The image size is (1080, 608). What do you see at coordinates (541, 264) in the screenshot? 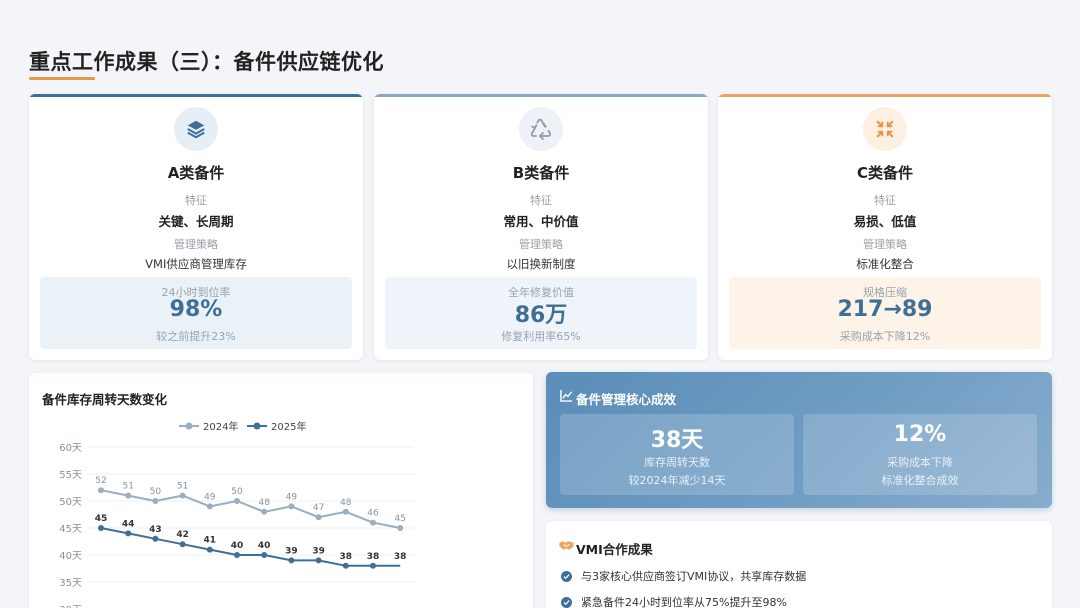
I see `strategy-value: 以旧换新制度` at bounding box center [541, 264].